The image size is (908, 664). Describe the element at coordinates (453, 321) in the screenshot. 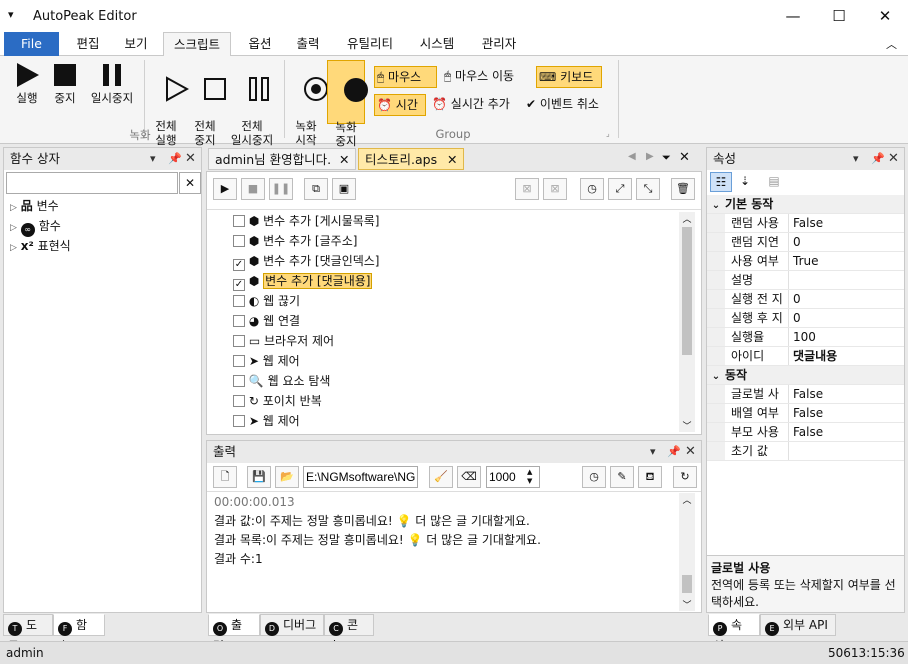

I see `script-row: ◕ 웹 연결` at that location.